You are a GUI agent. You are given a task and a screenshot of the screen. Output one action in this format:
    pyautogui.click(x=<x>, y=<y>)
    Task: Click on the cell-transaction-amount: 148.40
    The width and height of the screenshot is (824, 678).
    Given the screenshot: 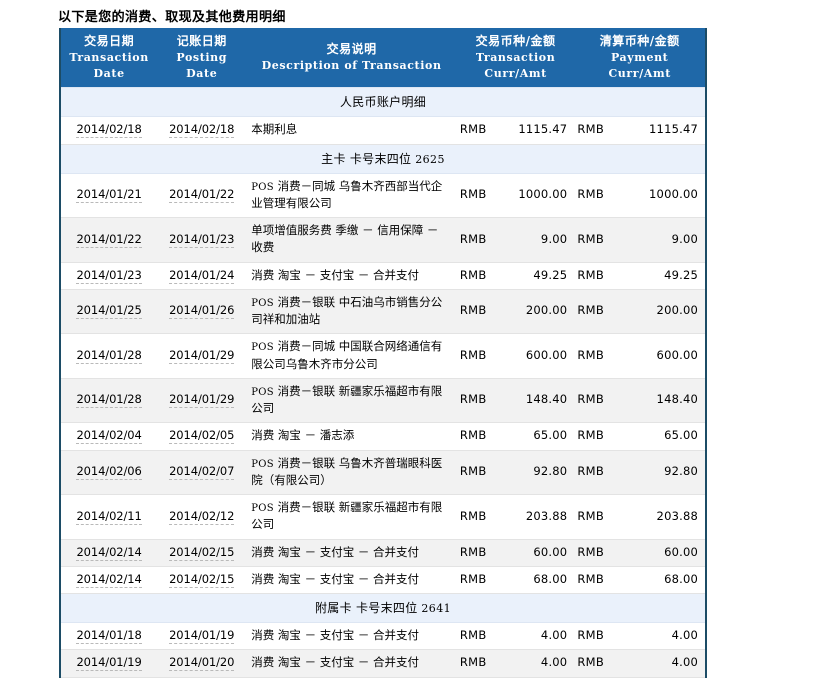 What is the action you would take?
    pyautogui.click(x=533, y=401)
    